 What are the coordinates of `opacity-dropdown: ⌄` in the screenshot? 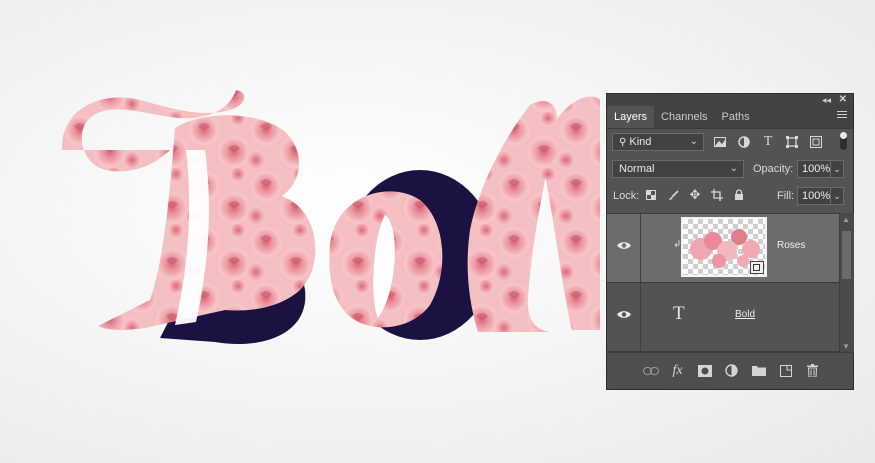 It's located at (837, 169).